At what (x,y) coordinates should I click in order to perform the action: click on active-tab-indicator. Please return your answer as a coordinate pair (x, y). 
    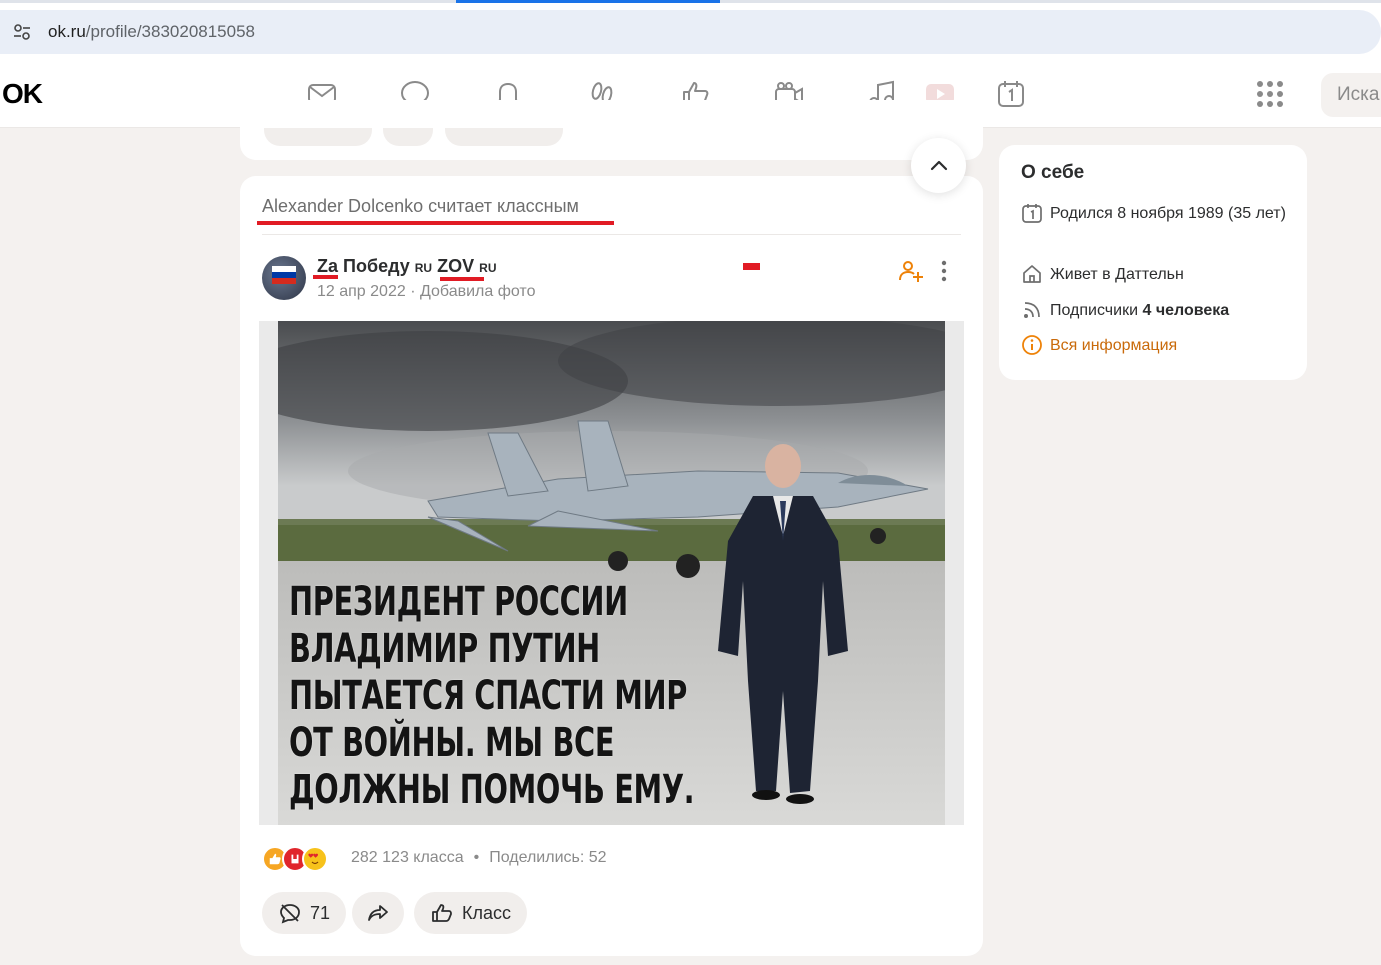
    Looking at the image, I should click on (588, 1).